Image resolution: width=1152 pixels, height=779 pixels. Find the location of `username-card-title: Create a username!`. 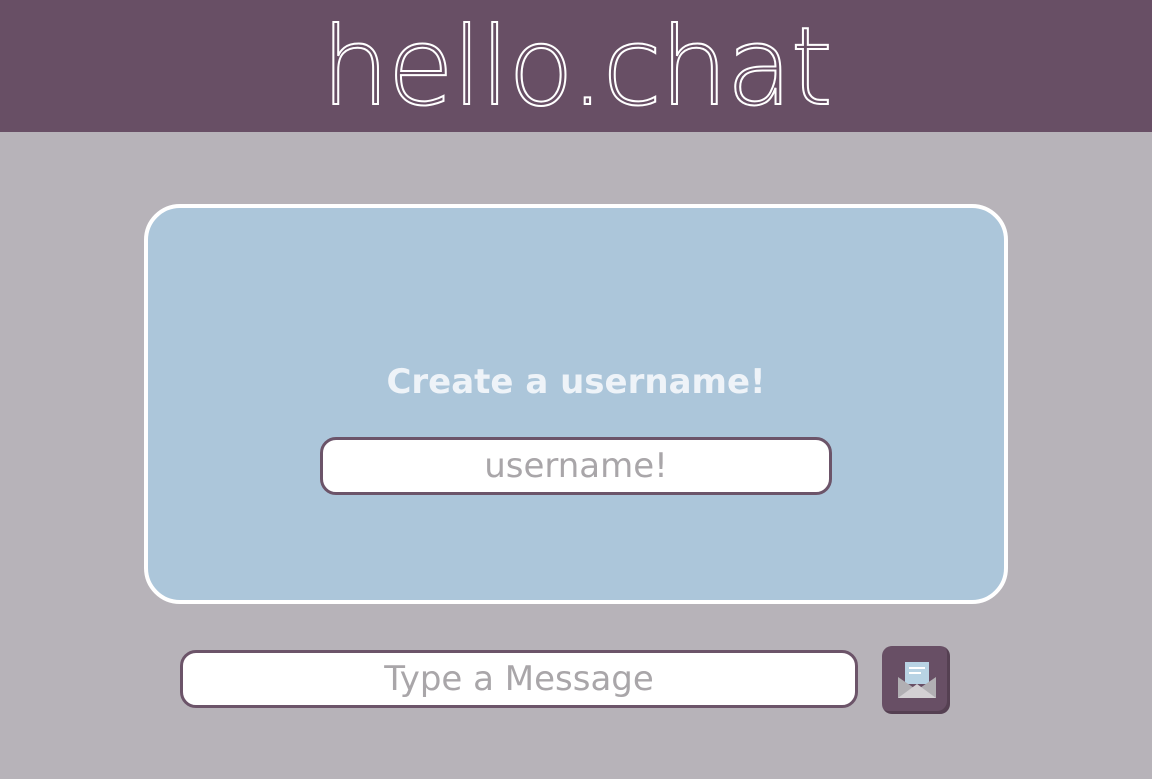

username-card-title: Create a username! is located at coordinates (576, 382).